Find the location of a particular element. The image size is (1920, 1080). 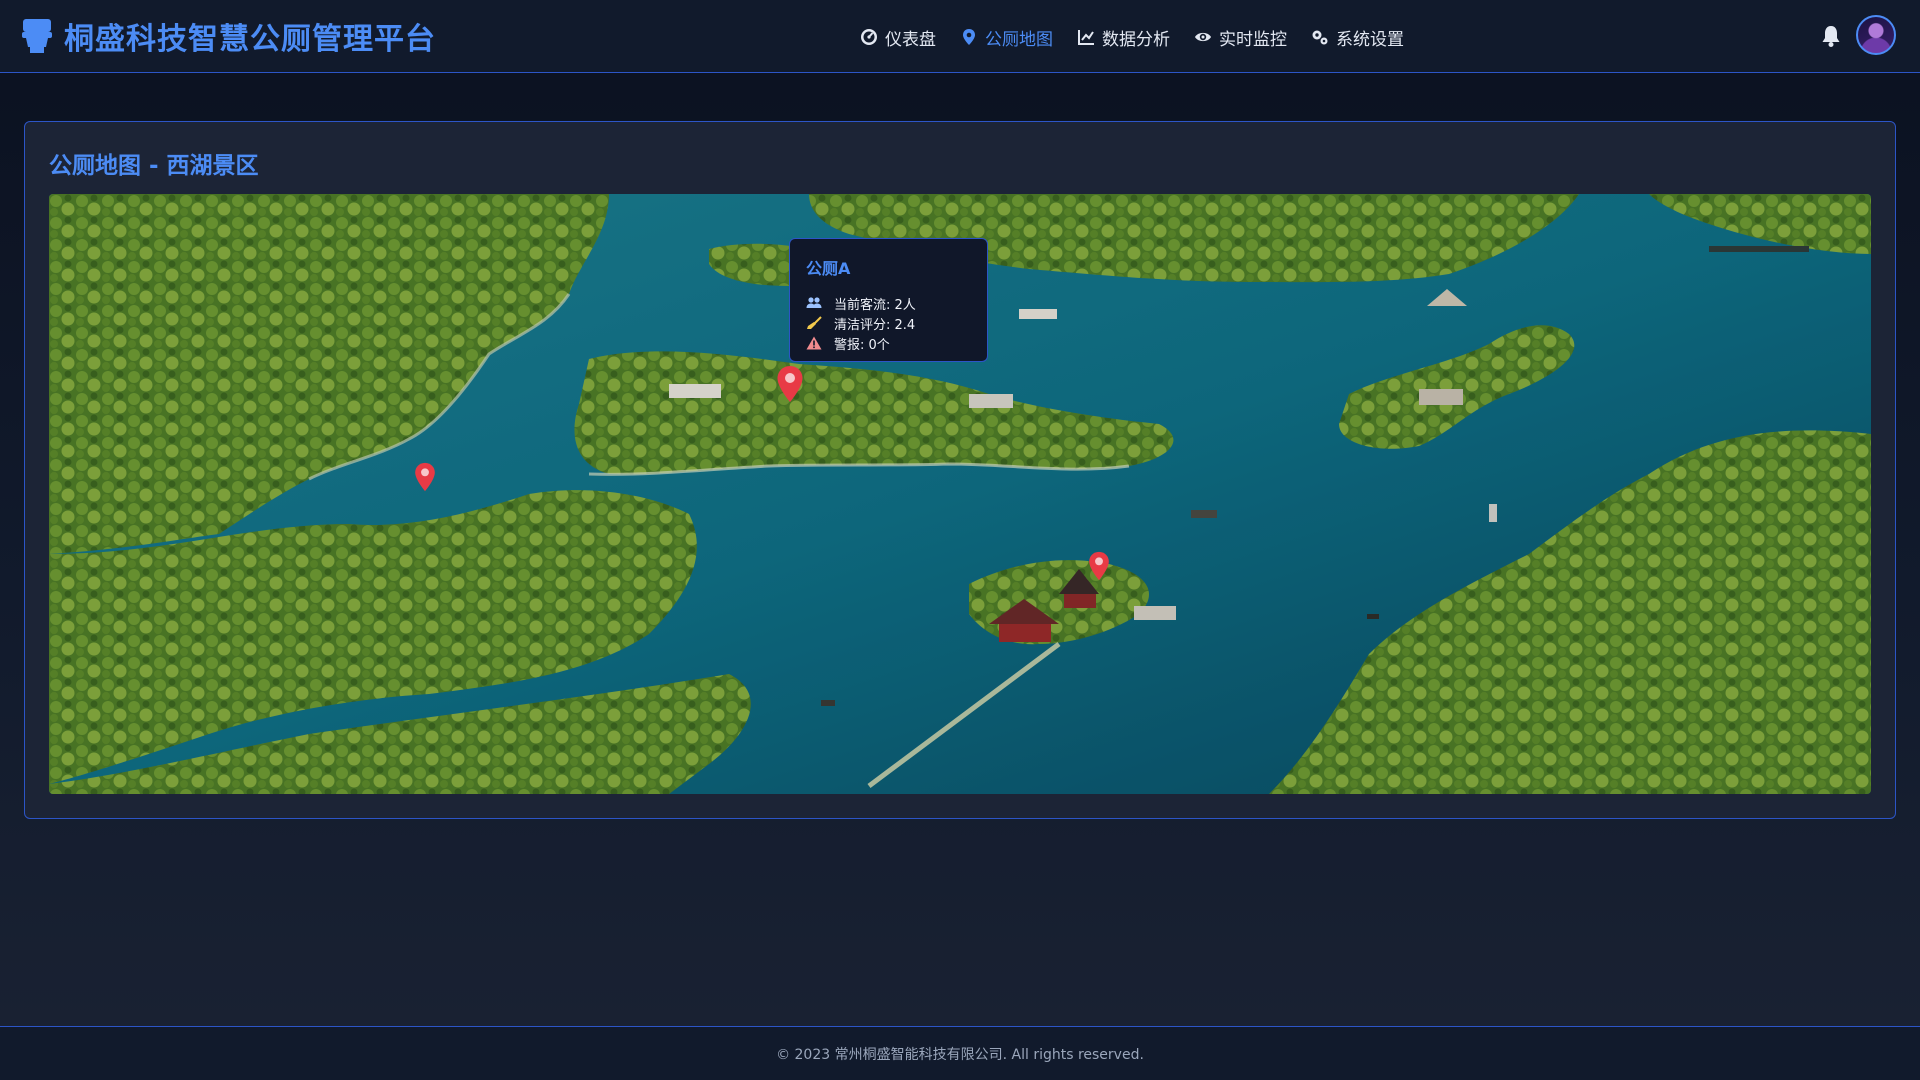

broom-icon is located at coordinates (814, 322).